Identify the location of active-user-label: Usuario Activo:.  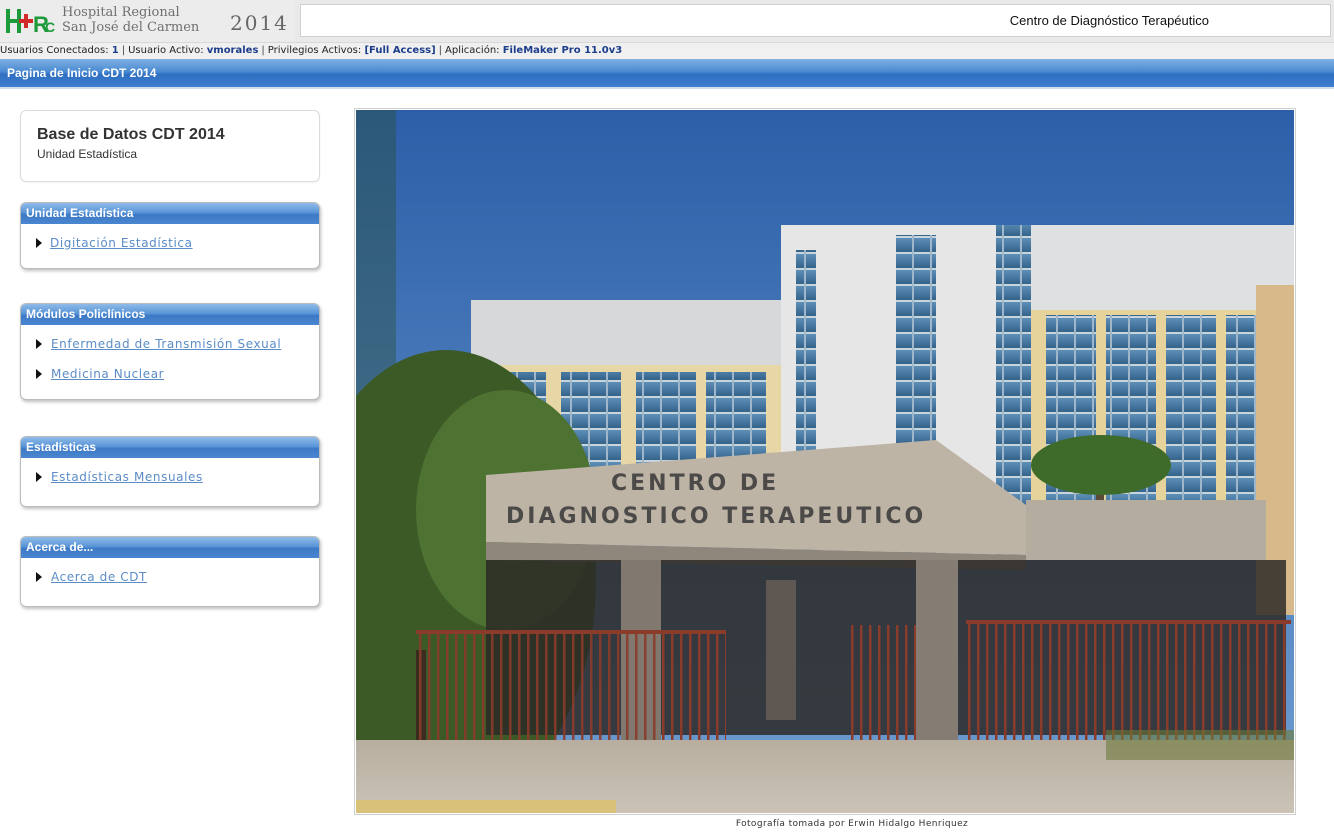
(166, 50).